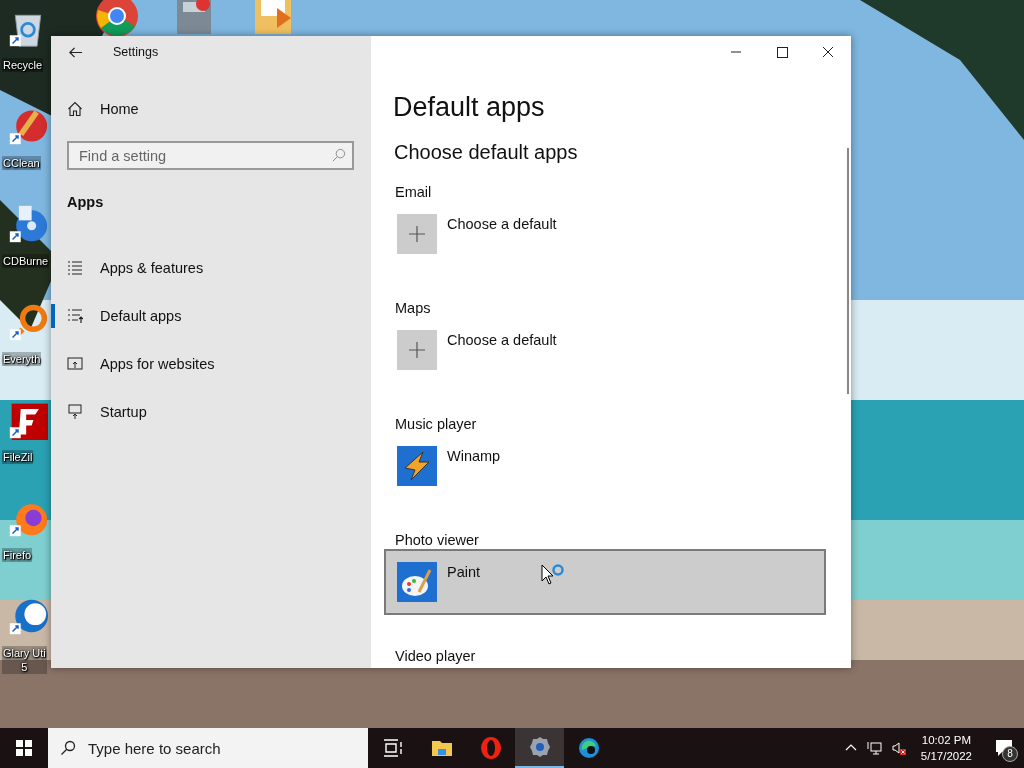  What do you see at coordinates (211, 109) in the screenshot?
I see `home-link: Home` at bounding box center [211, 109].